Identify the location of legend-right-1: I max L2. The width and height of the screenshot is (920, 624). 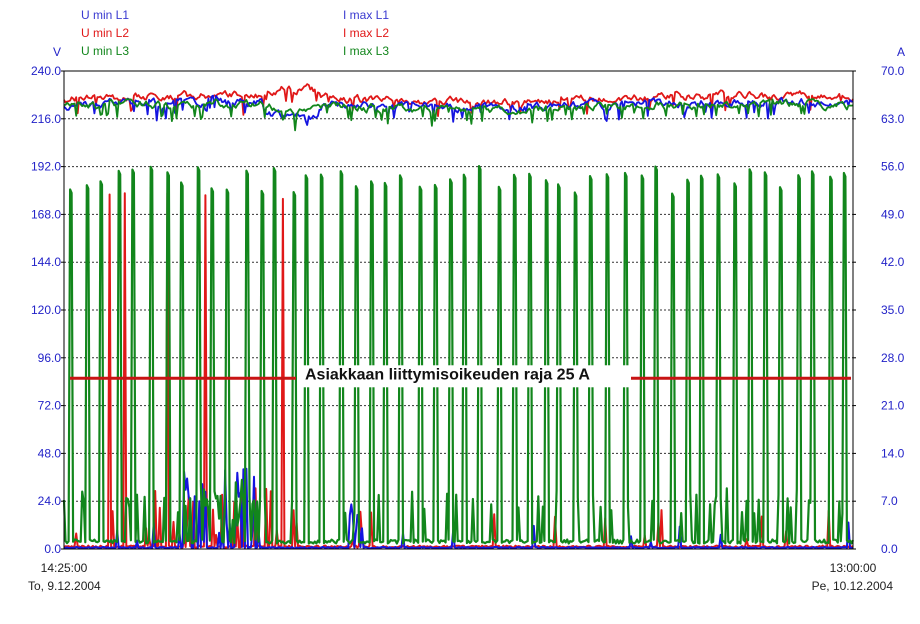
(366, 33).